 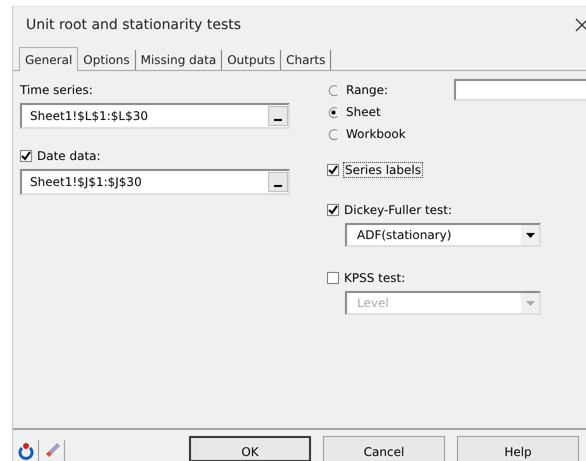 I want to click on tab: Charts, so click(x=306, y=60).